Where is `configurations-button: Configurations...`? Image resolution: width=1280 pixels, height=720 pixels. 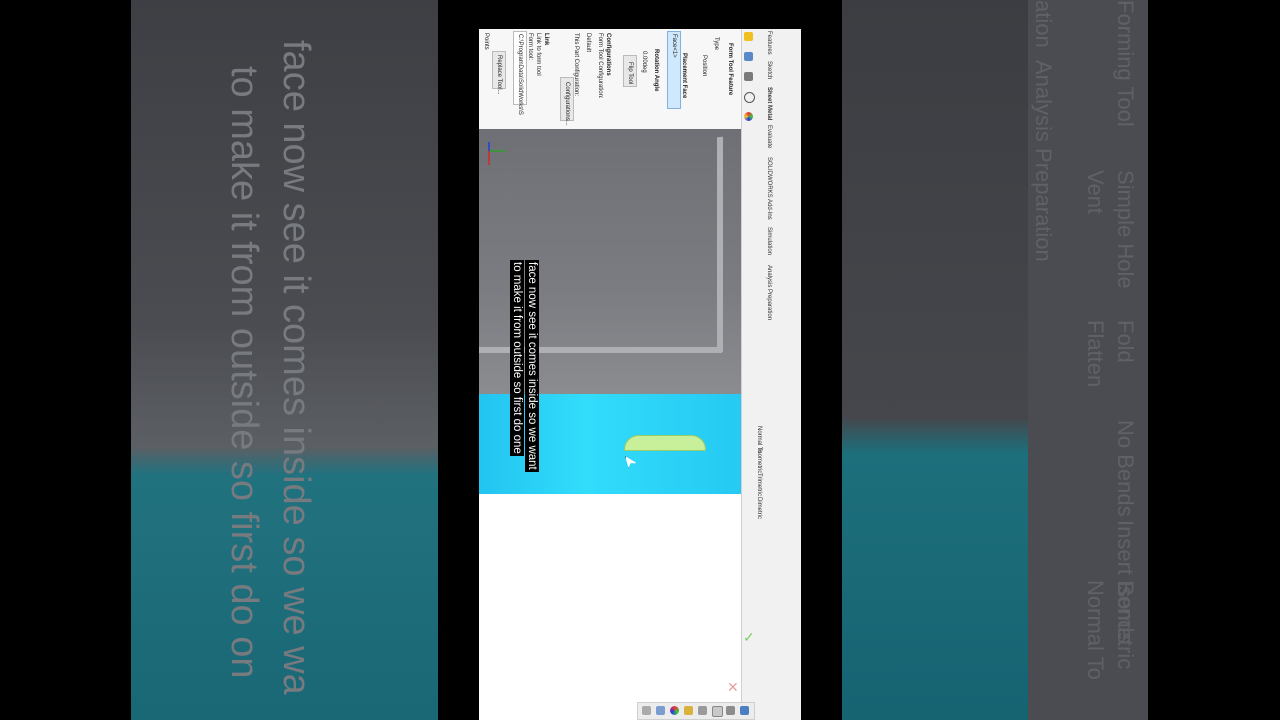 configurations-button: Configurations... is located at coordinates (567, 101).